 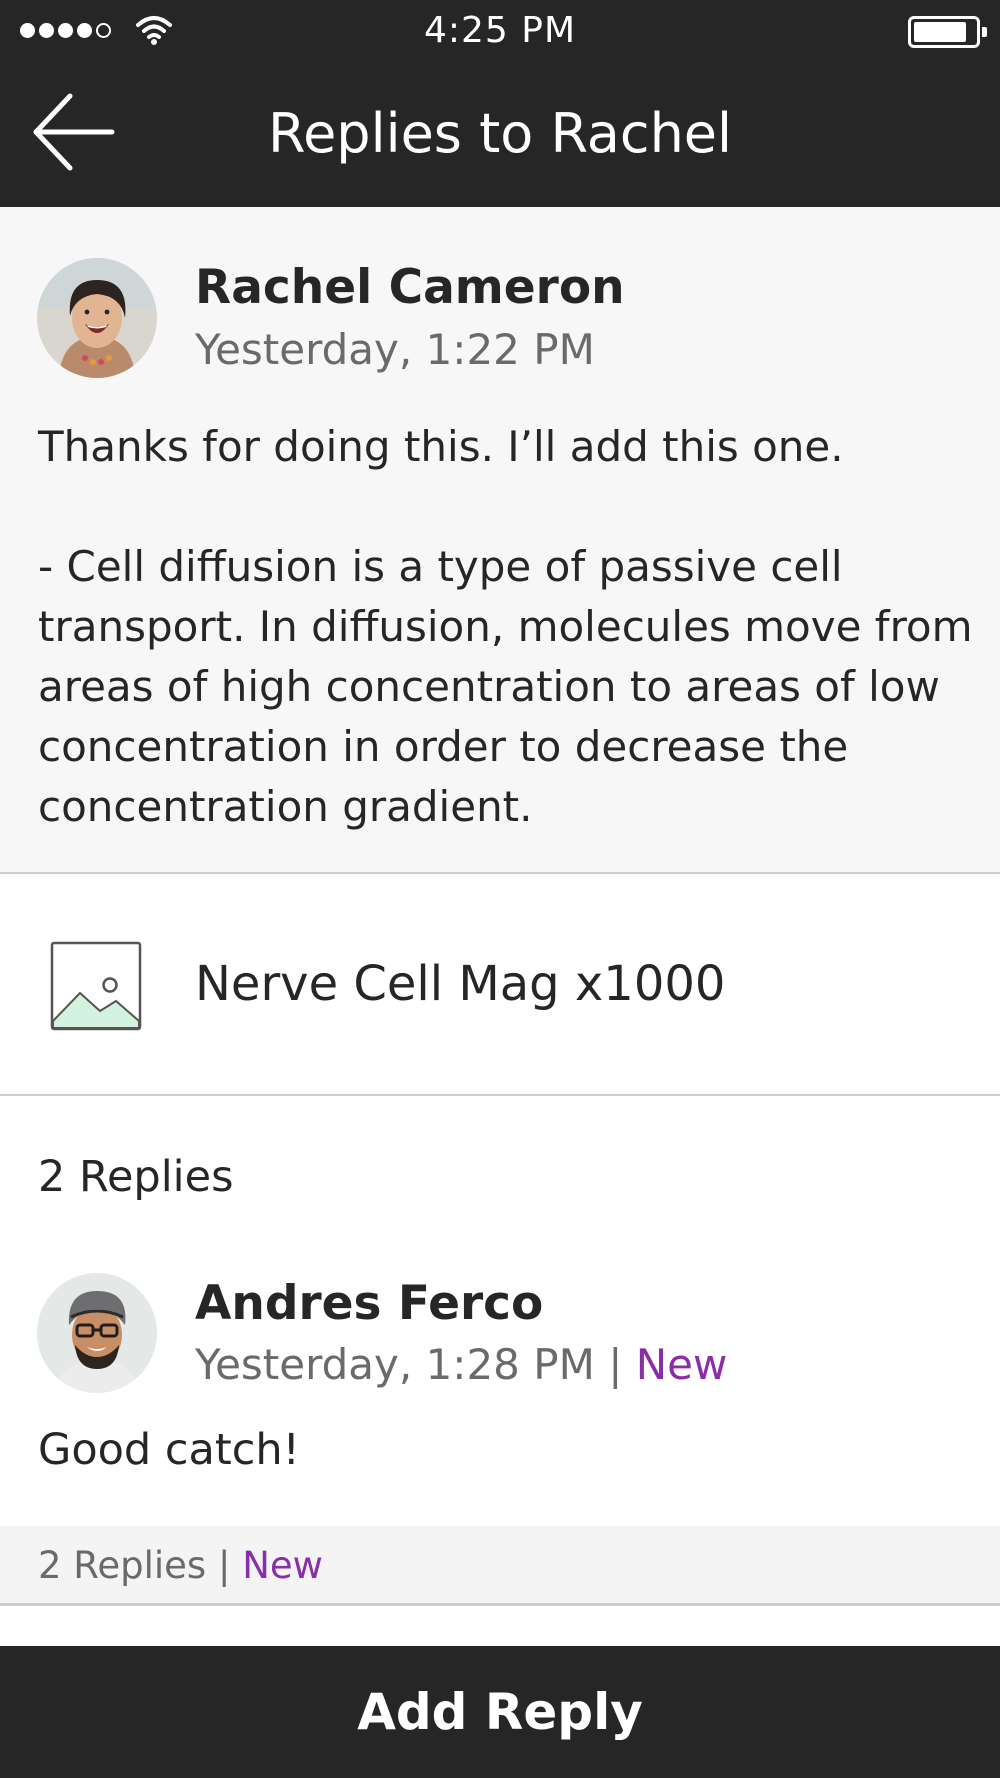 What do you see at coordinates (460, 984) in the screenshot?
I see `attachment-label: Nerve Cell Mag x1000` at bounding box center [460, 984].